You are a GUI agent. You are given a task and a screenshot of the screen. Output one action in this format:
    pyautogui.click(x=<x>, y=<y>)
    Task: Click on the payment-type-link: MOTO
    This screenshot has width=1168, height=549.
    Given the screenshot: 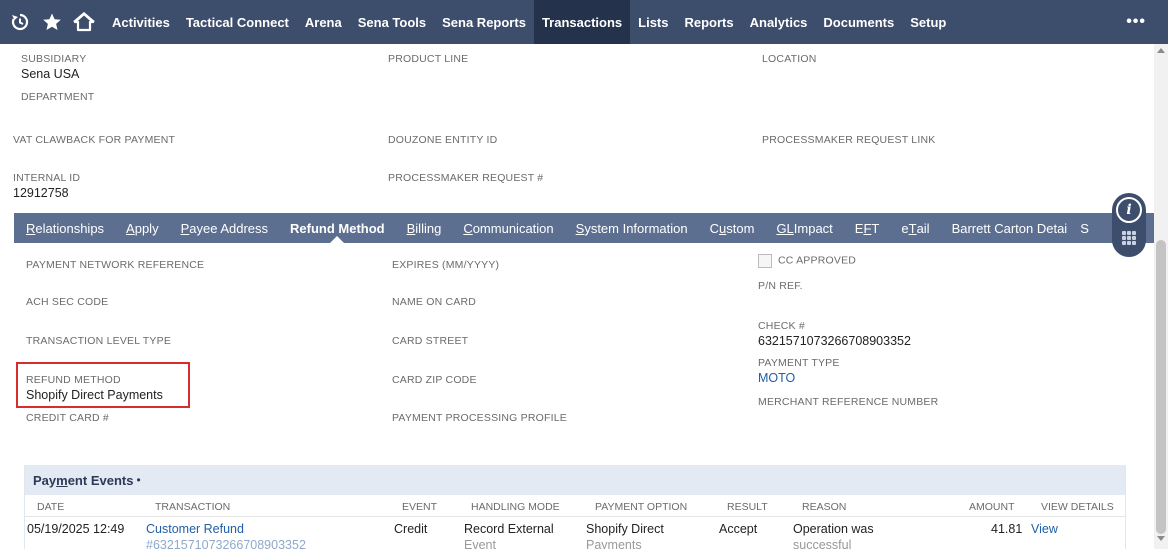 What is the action you would take?
    pyautogui.click(x=799, y=378)
    